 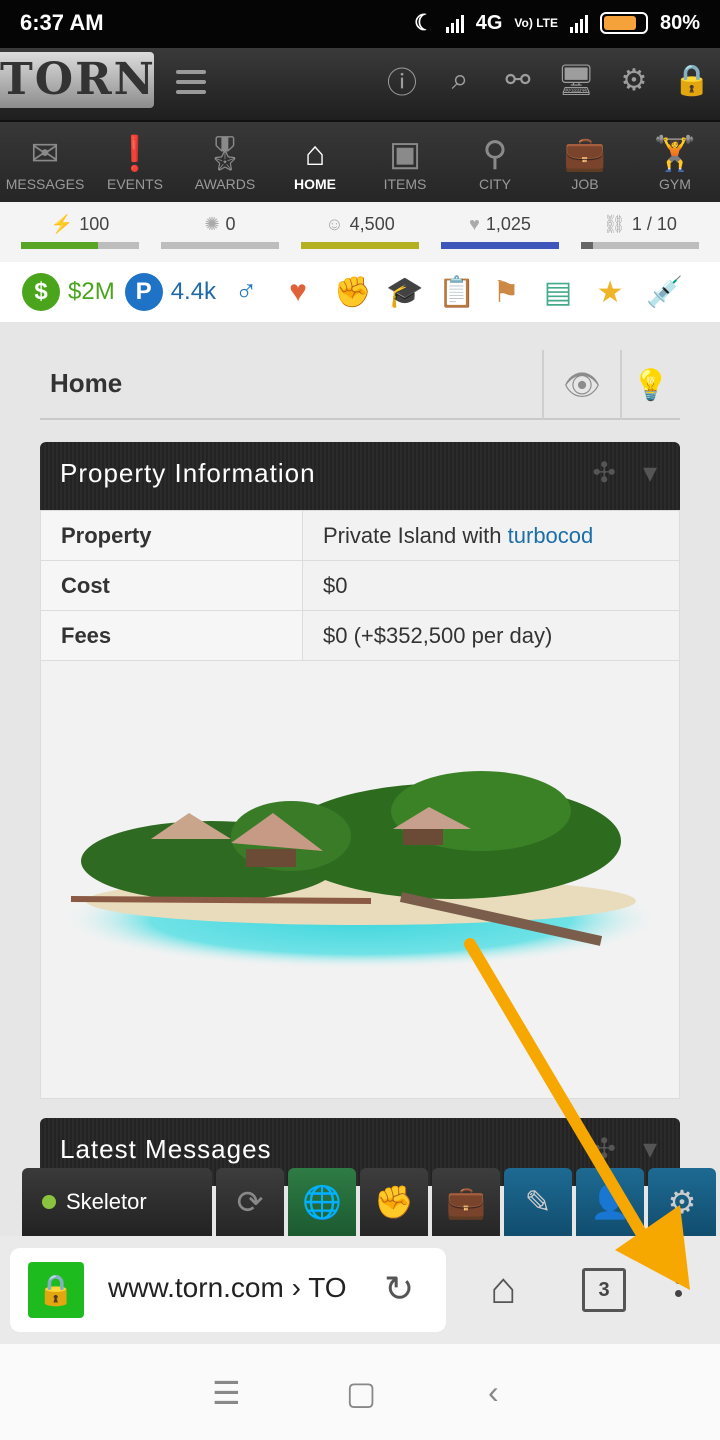 What do you see at coordinates (62, 224) in the screenshot?
I see `bolt-icon: ⚡` at bounding box center [62, 224].